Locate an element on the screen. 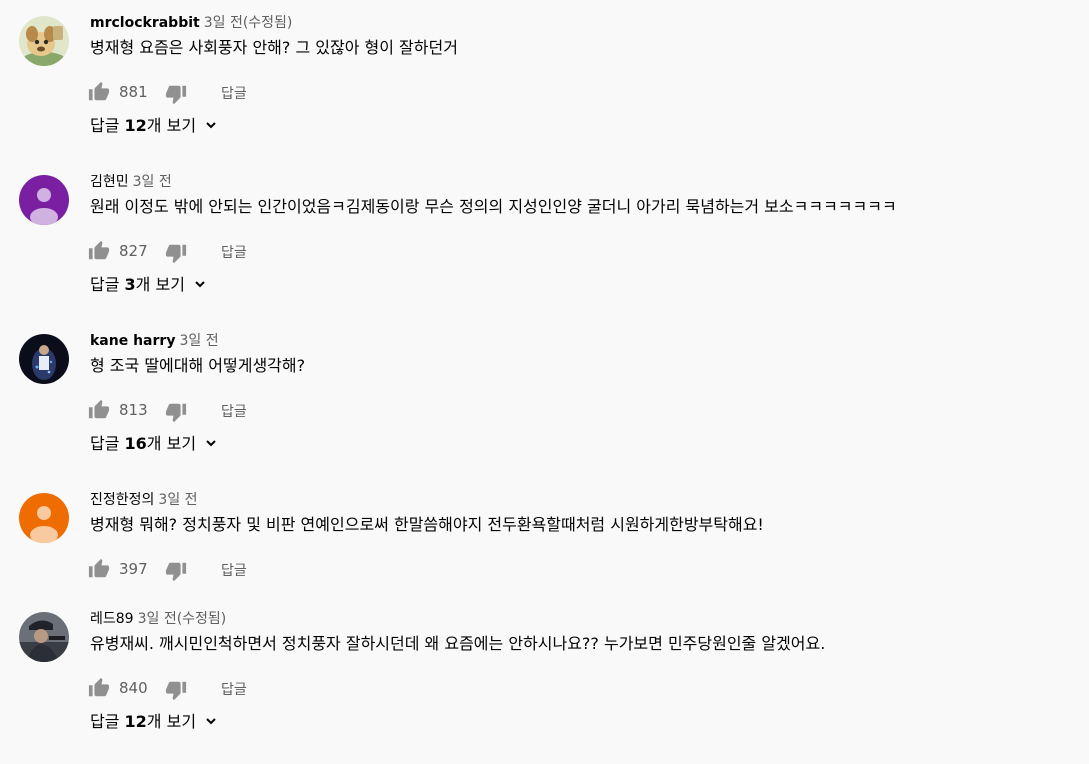 The image size is (1089, 764). comment-header: 레드89 3일 전(수정됨) is located at coordinates (158, 619).